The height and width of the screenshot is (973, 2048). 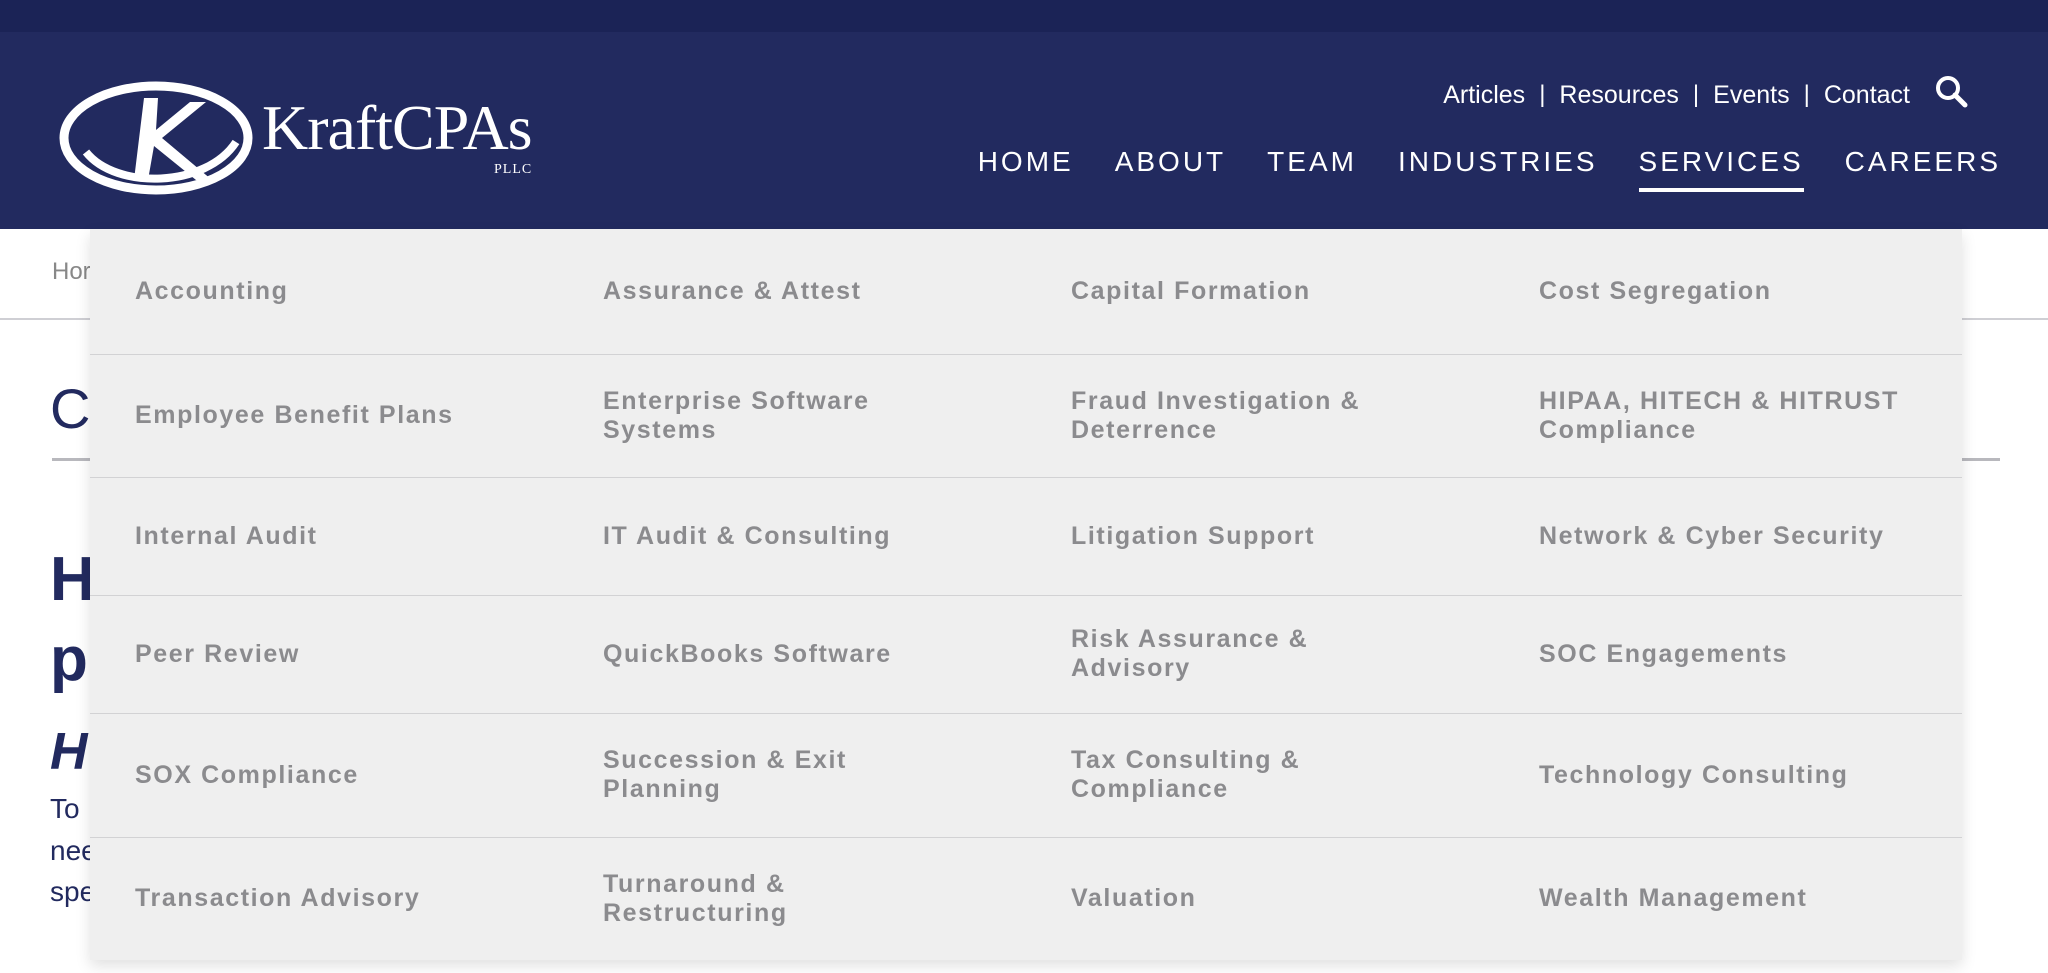 What do you see at coordinates (783, 536) in the screenshot?
I see `services-menu-item: IT Audit & Consulting` at bounding box center [783, 536].